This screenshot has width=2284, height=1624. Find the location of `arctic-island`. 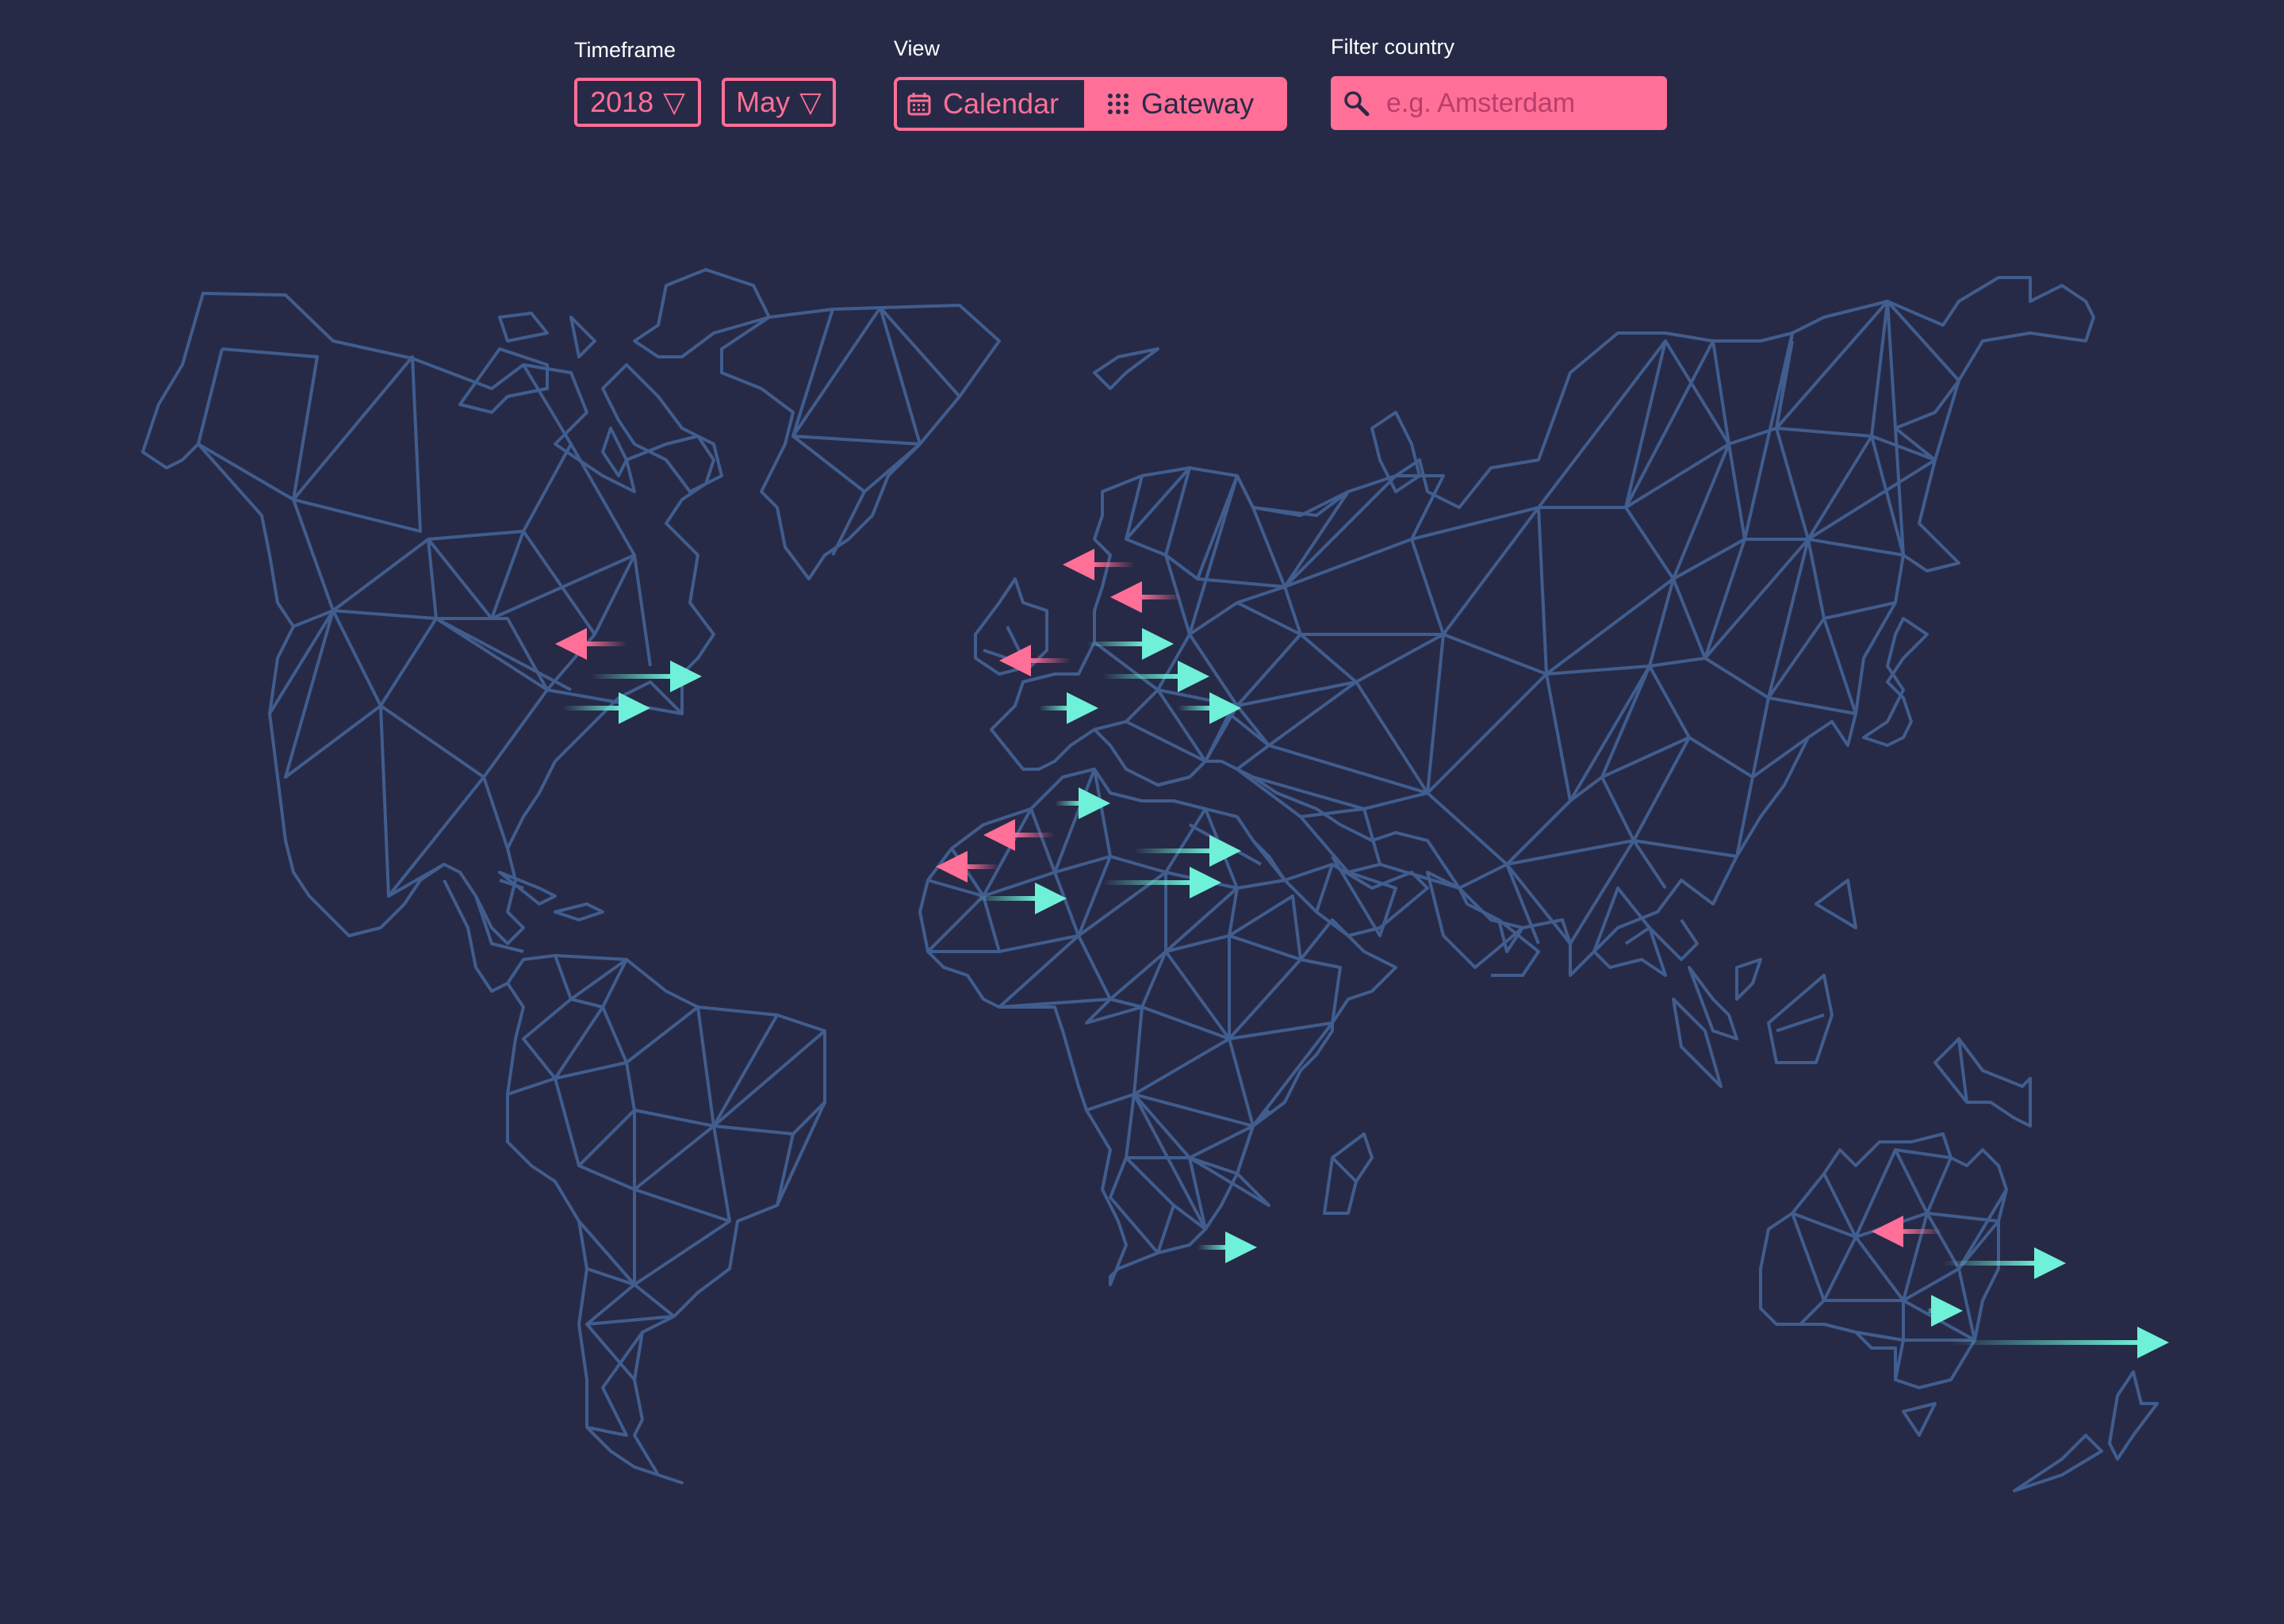

arctic-island is located at coordinates (614, 380).